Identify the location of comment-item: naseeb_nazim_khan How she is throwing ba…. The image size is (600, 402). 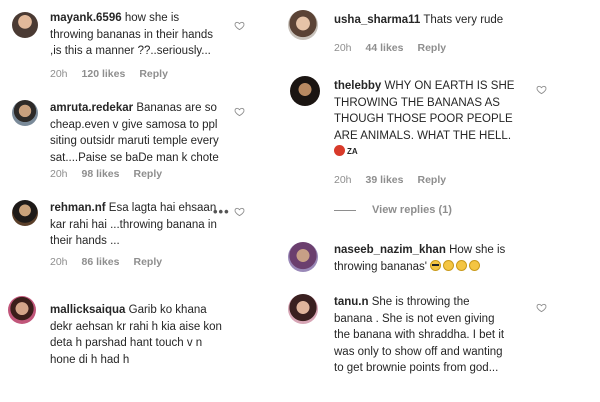
(444, 260).